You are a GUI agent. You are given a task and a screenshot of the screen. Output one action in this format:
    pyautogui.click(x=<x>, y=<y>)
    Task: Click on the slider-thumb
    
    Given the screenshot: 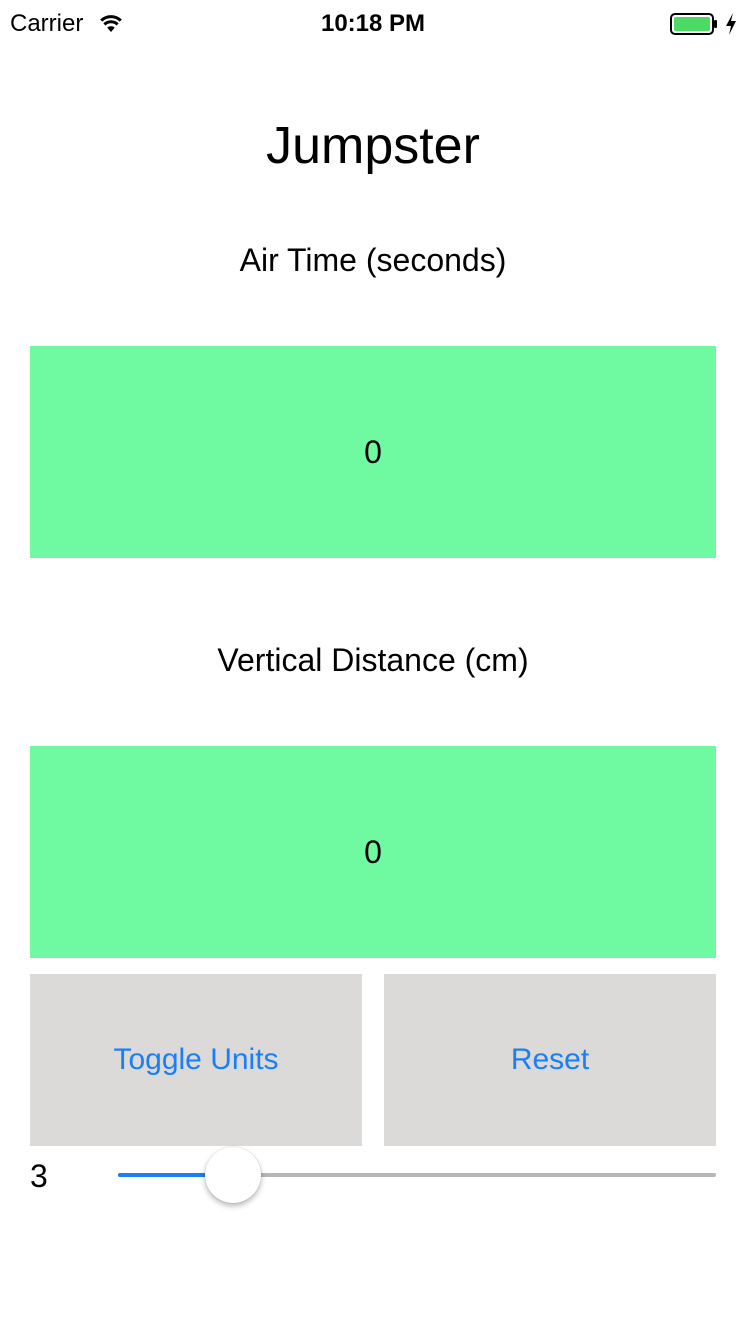 What is the action you would take?
    pyautogui.click(x=233, y=1175)
    